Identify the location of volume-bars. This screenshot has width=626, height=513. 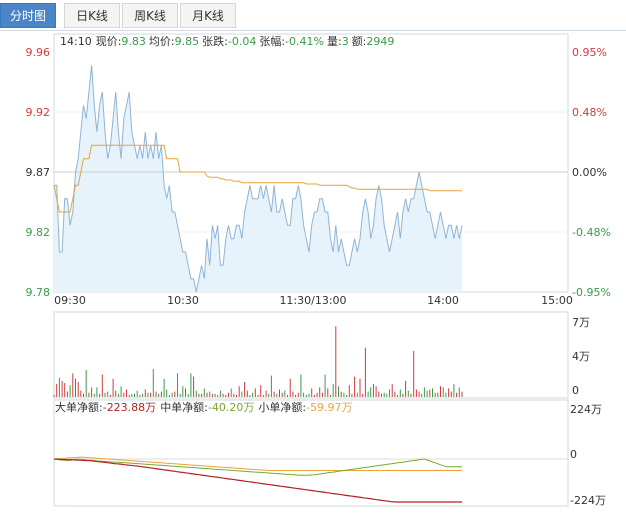
(258, 361).